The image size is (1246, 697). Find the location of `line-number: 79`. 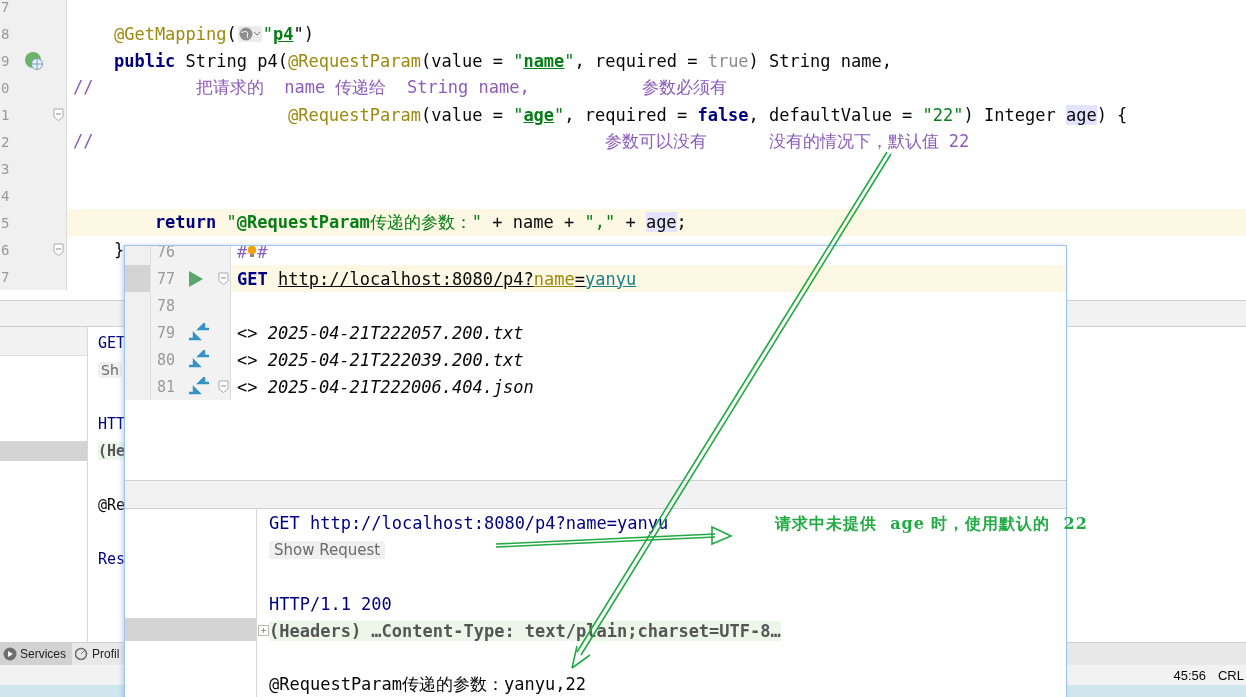

line-number: 79 is located at coordinates (166, 332).